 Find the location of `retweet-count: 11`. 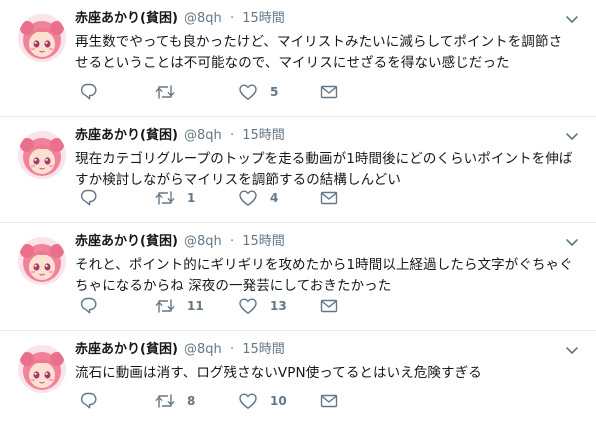

retweet-count: 11 is located at coordinates (195, 306).